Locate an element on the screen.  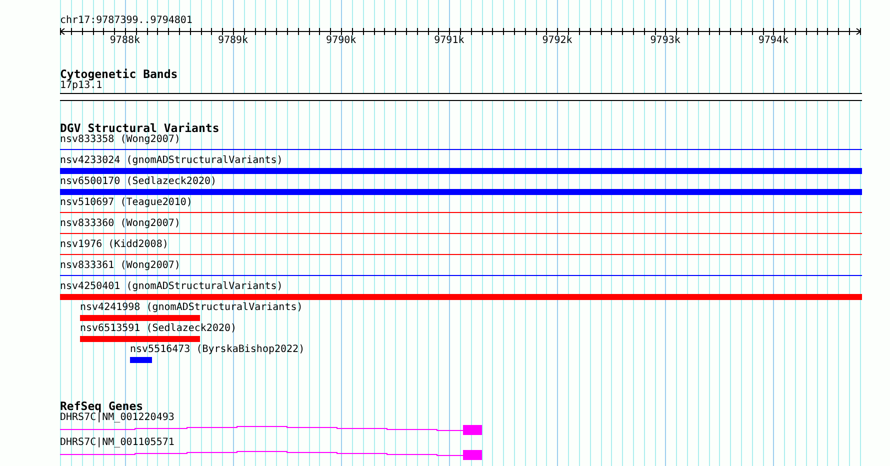
tick-label: 9791k is located at coordinates (449, 41).